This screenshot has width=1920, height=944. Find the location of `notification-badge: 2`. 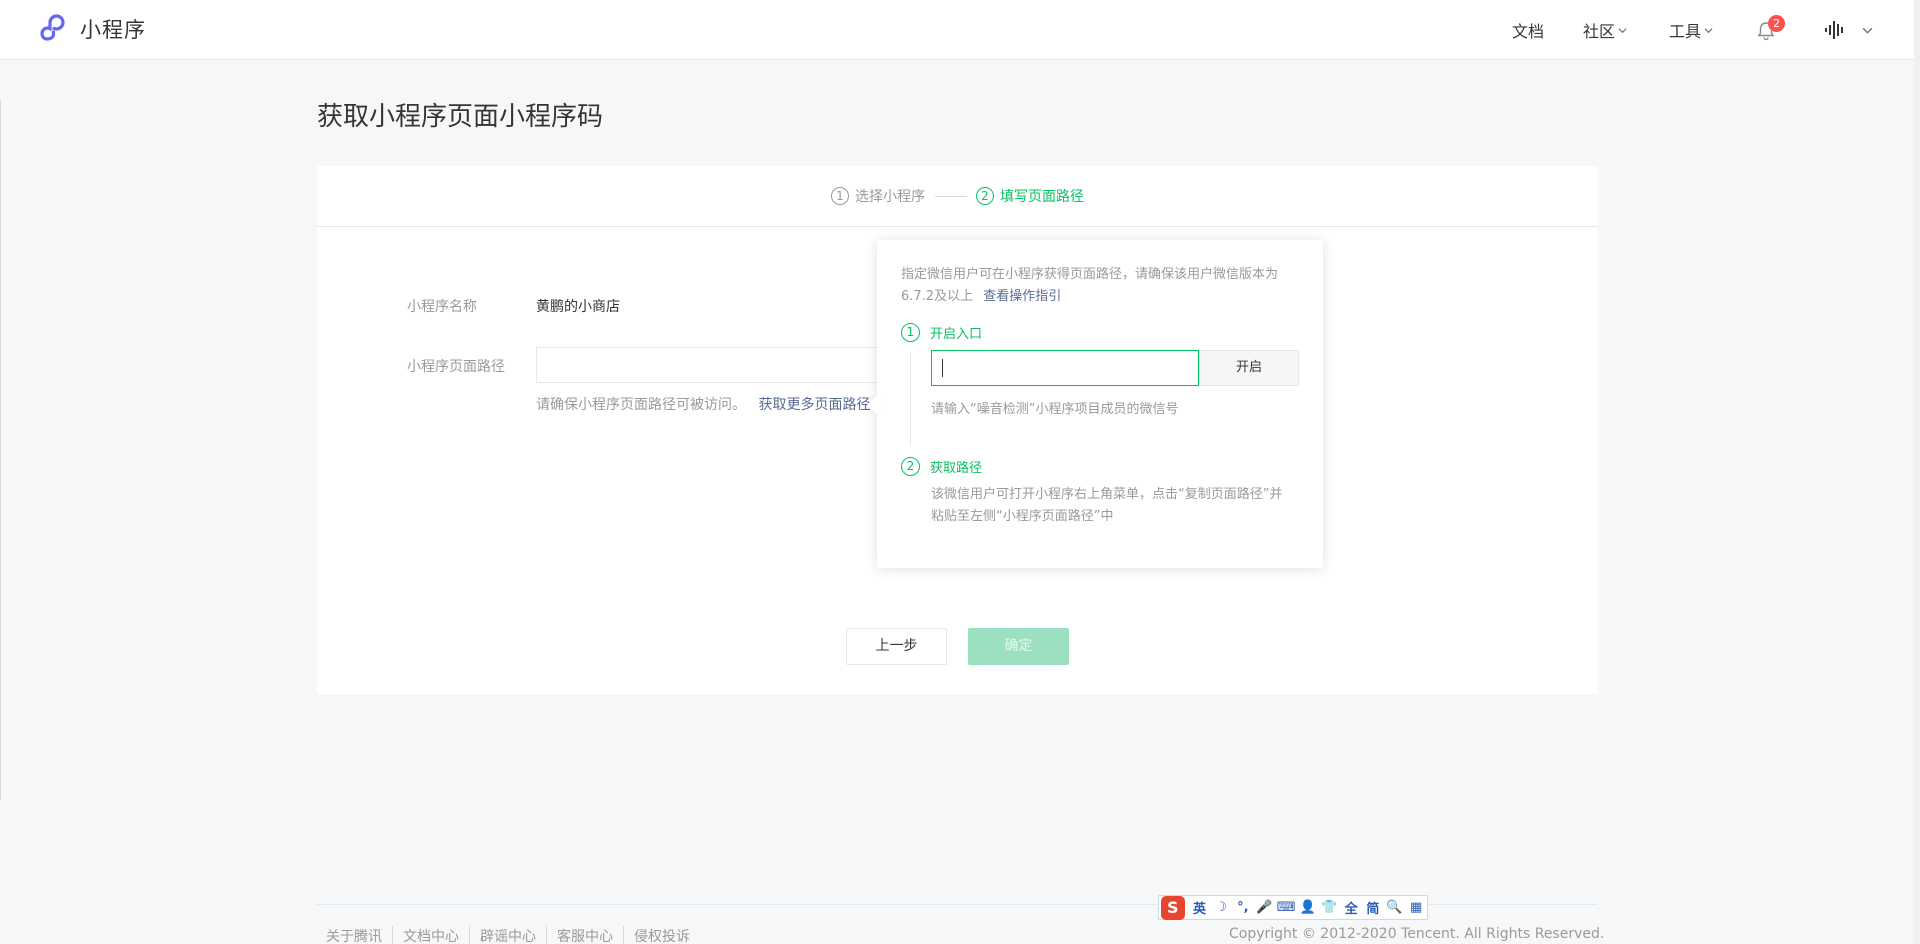

notification-badge: 2 is located at coordinates (1776, 23).